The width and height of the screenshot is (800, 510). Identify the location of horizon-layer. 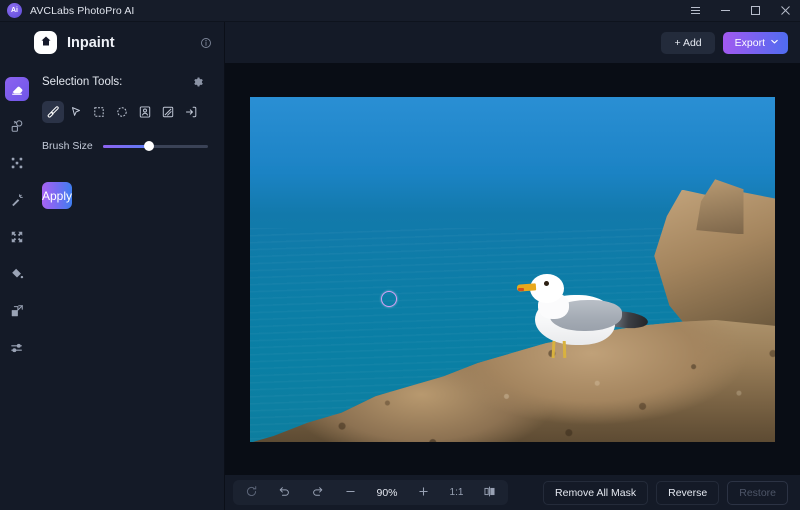
(512, 131).